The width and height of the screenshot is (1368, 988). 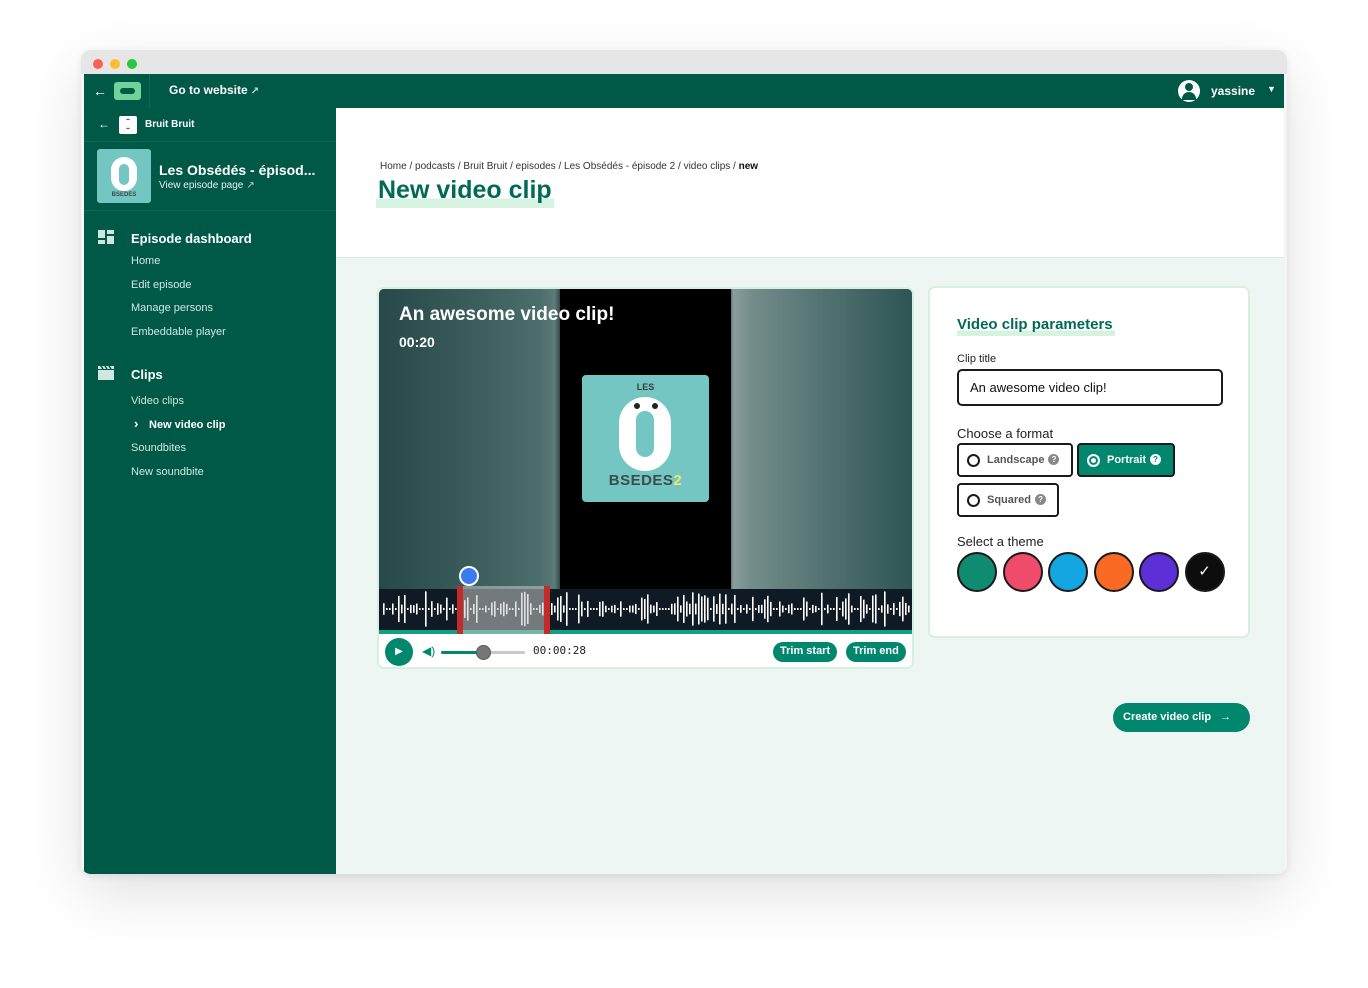 I want to click on play-button: ▶, so click(x=399, y=652).